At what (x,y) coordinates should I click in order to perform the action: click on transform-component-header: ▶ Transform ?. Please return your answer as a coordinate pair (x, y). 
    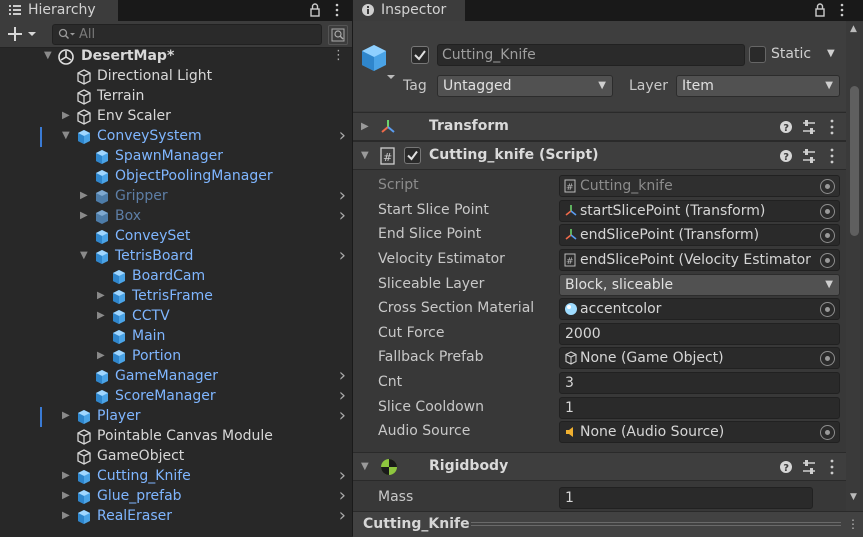
    Looking at the image, I should click on (599, 126).